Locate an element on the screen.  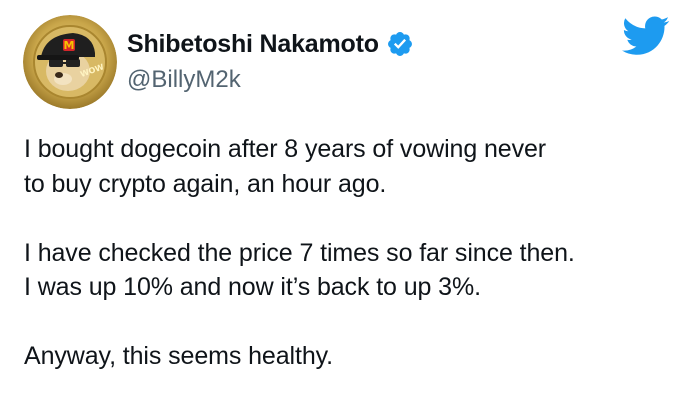
display-name: Shibetoshi Nakamoto is located at coordinates (253, 44).